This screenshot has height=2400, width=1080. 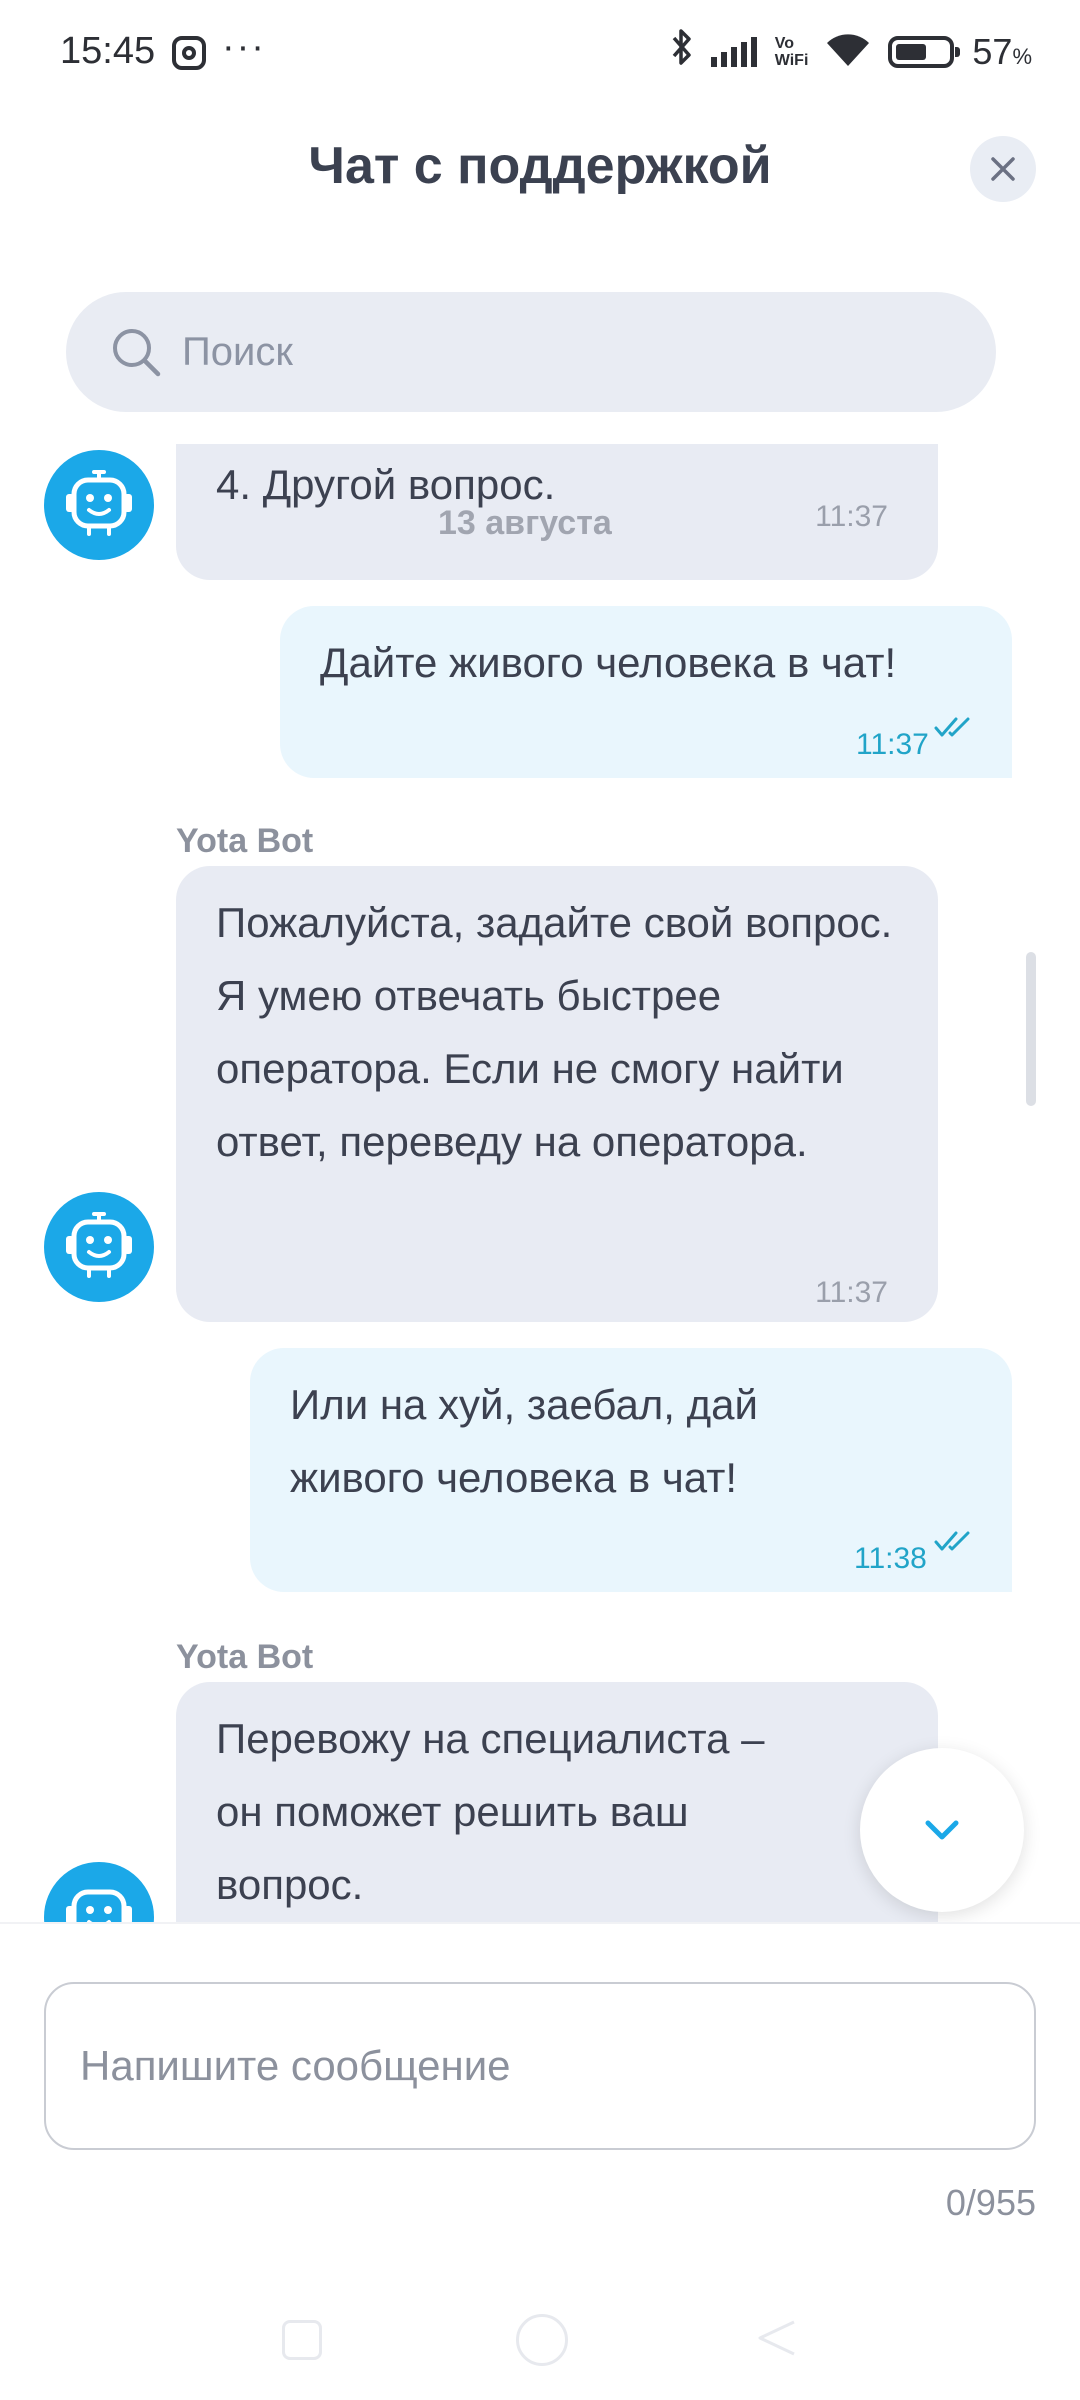 I want to click on chat-scrollbar, so click(x=1031, y=1029).